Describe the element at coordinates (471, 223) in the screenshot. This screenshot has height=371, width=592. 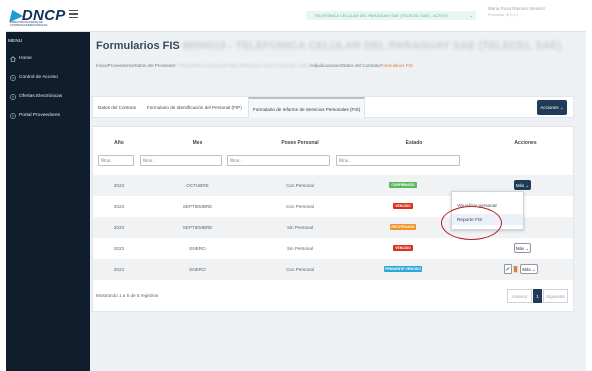
I see `highlight-annotation` at that location.